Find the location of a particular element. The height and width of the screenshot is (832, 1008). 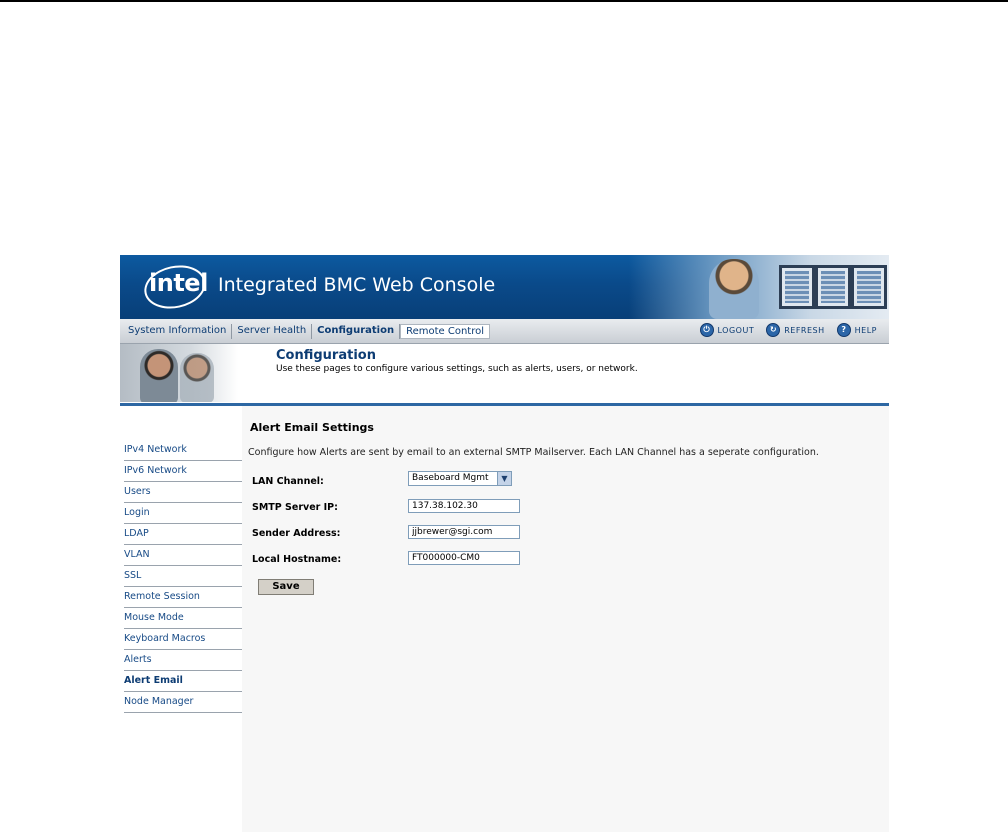

smtp-server-ip-input is located at coordinates (464, 506).